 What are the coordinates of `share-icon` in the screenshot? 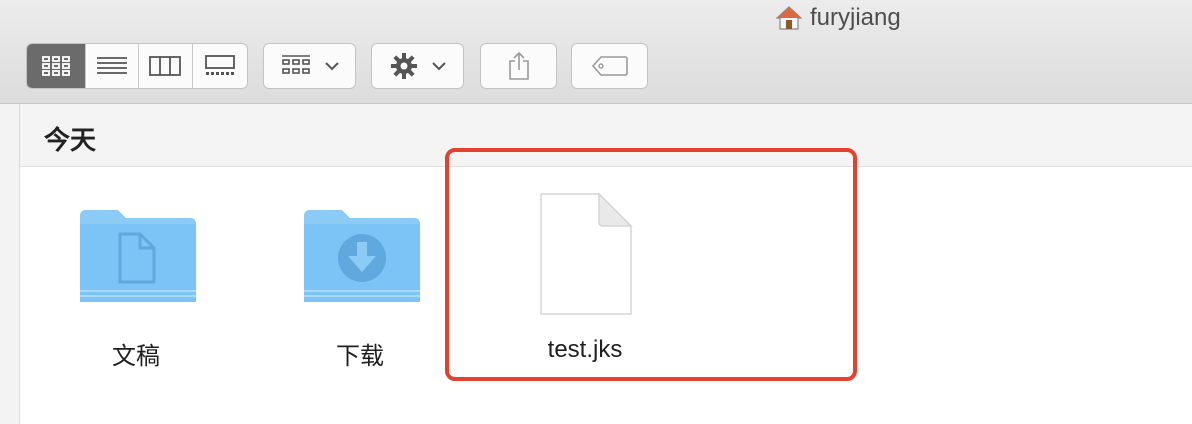 It's located at (518, 65).